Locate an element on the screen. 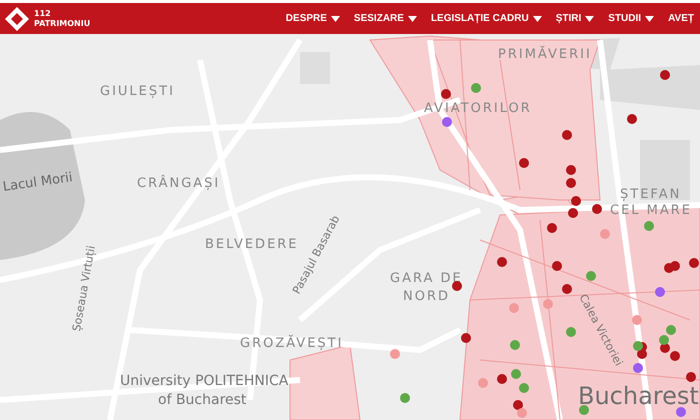  logo-text: 112 is located at coordinates (43, 13).